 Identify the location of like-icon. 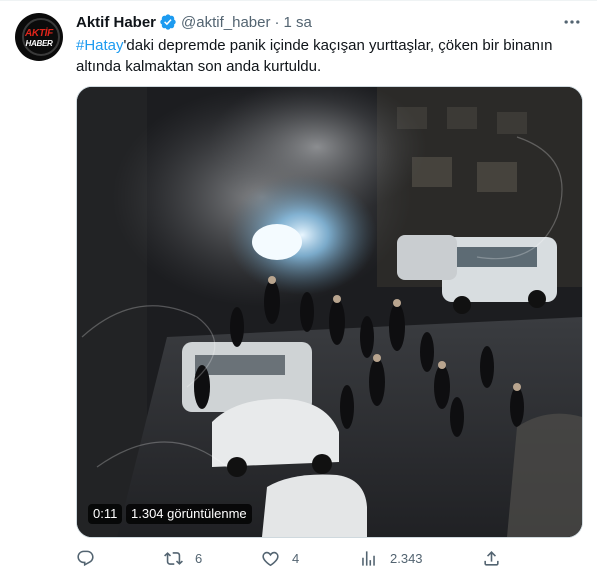
(270, 558).